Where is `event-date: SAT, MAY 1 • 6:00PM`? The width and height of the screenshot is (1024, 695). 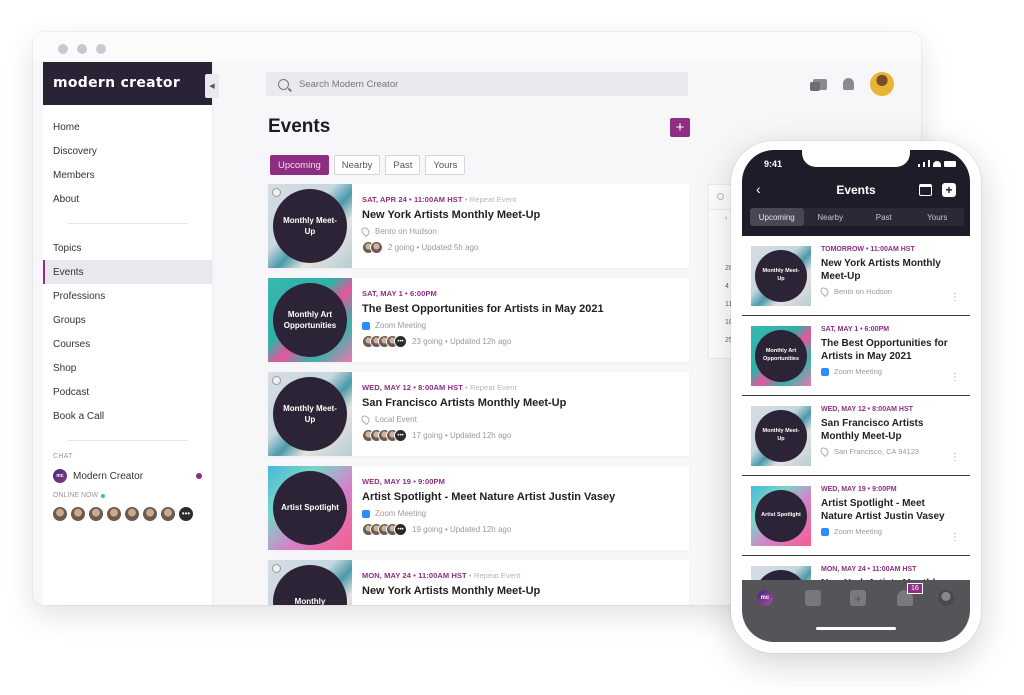 event-date: SAT, MAY 1 • 6:00PM is located at coordinates (483, 293).